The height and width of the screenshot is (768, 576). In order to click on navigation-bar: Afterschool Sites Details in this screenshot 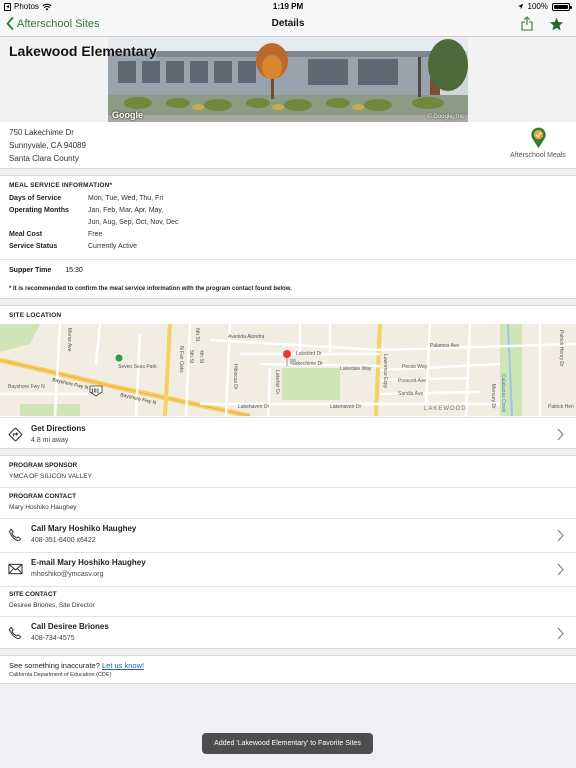, I will do `click(288, 25)`.